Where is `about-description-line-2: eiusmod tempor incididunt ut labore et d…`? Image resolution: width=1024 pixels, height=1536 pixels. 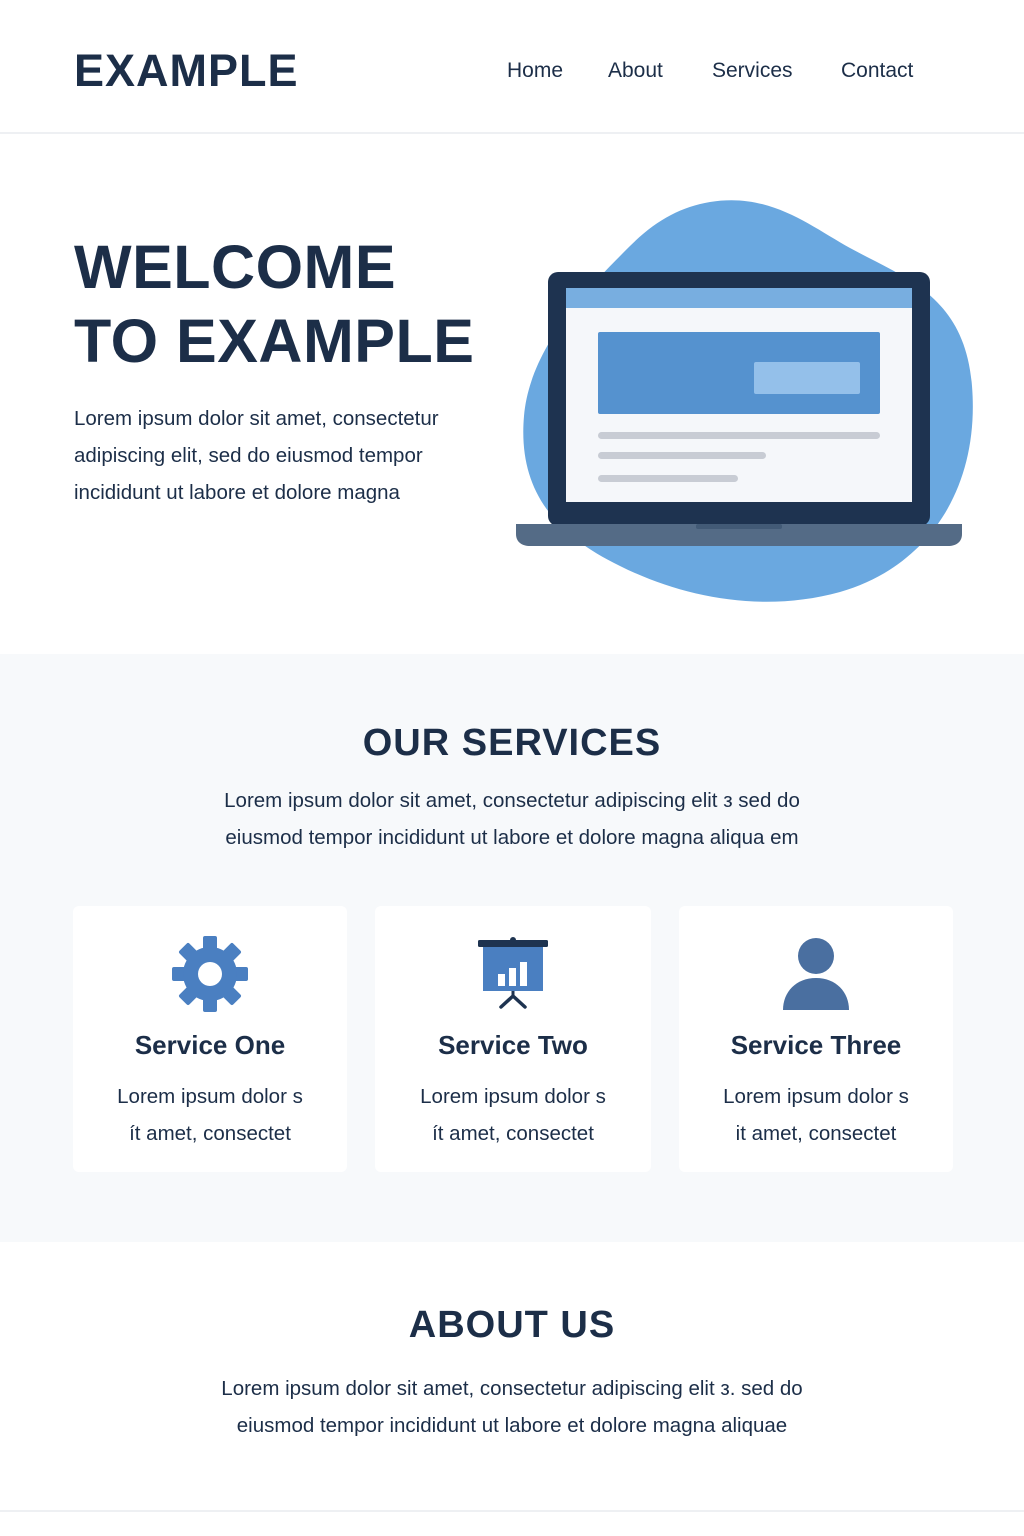
about-description-line-2: eiusmod tempor incididunt ut labore et d… is located at coordinates (512, 1425).